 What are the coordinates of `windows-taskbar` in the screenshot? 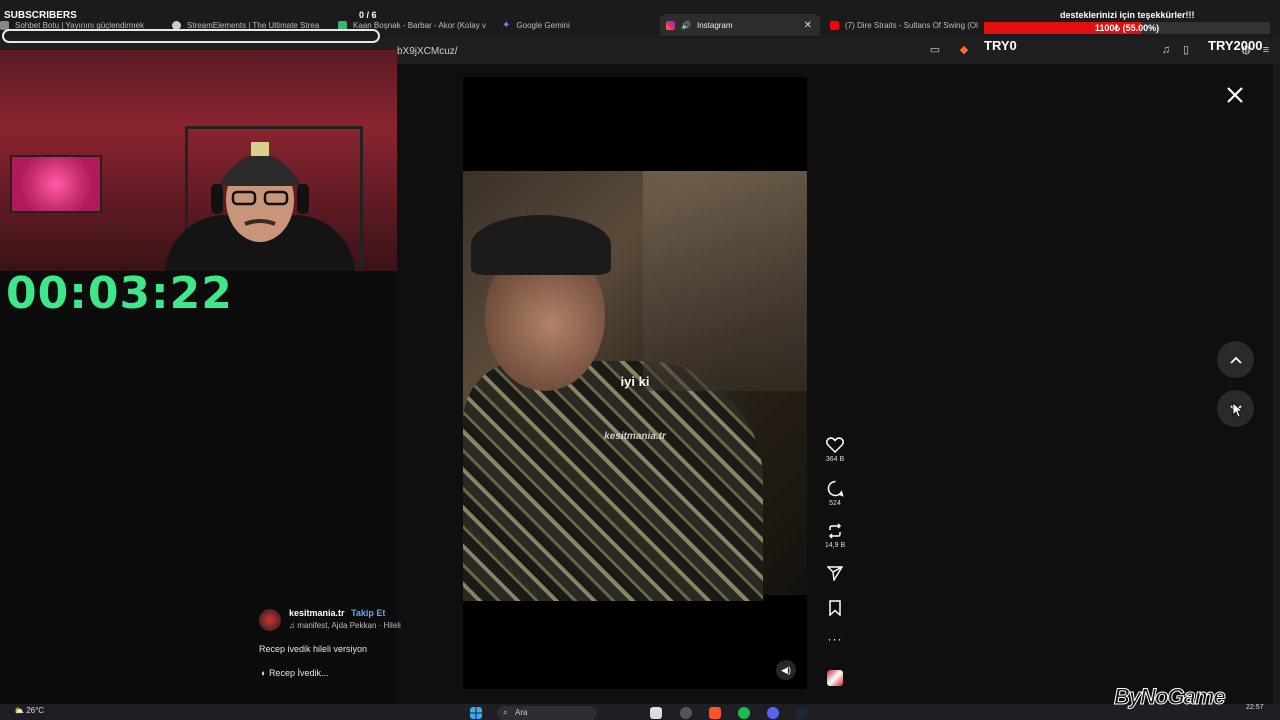 It's located at (640, 712).